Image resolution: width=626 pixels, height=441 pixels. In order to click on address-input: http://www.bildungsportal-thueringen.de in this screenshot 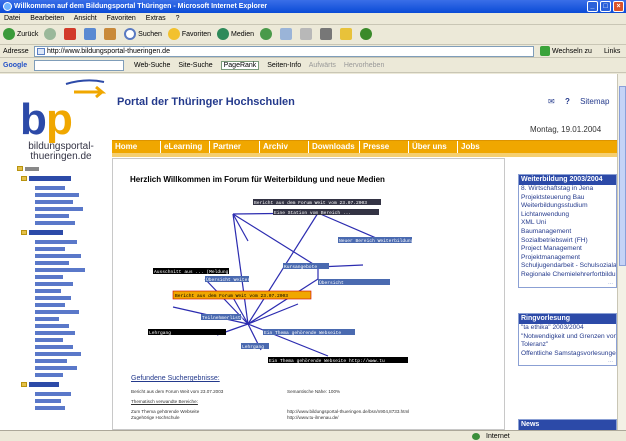, I will do `click(284, 51)`.